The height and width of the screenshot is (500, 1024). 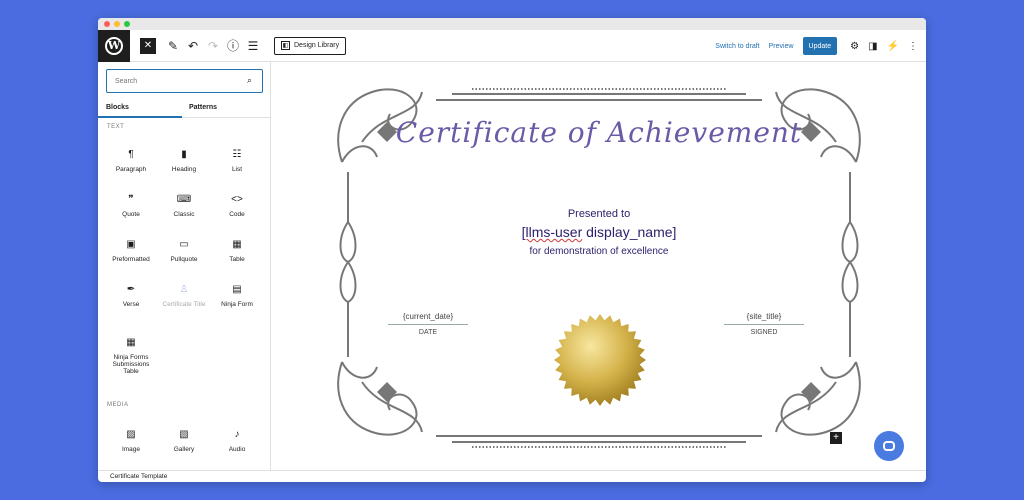 I want to click on window-titlebar, so click(x=512, y=24).